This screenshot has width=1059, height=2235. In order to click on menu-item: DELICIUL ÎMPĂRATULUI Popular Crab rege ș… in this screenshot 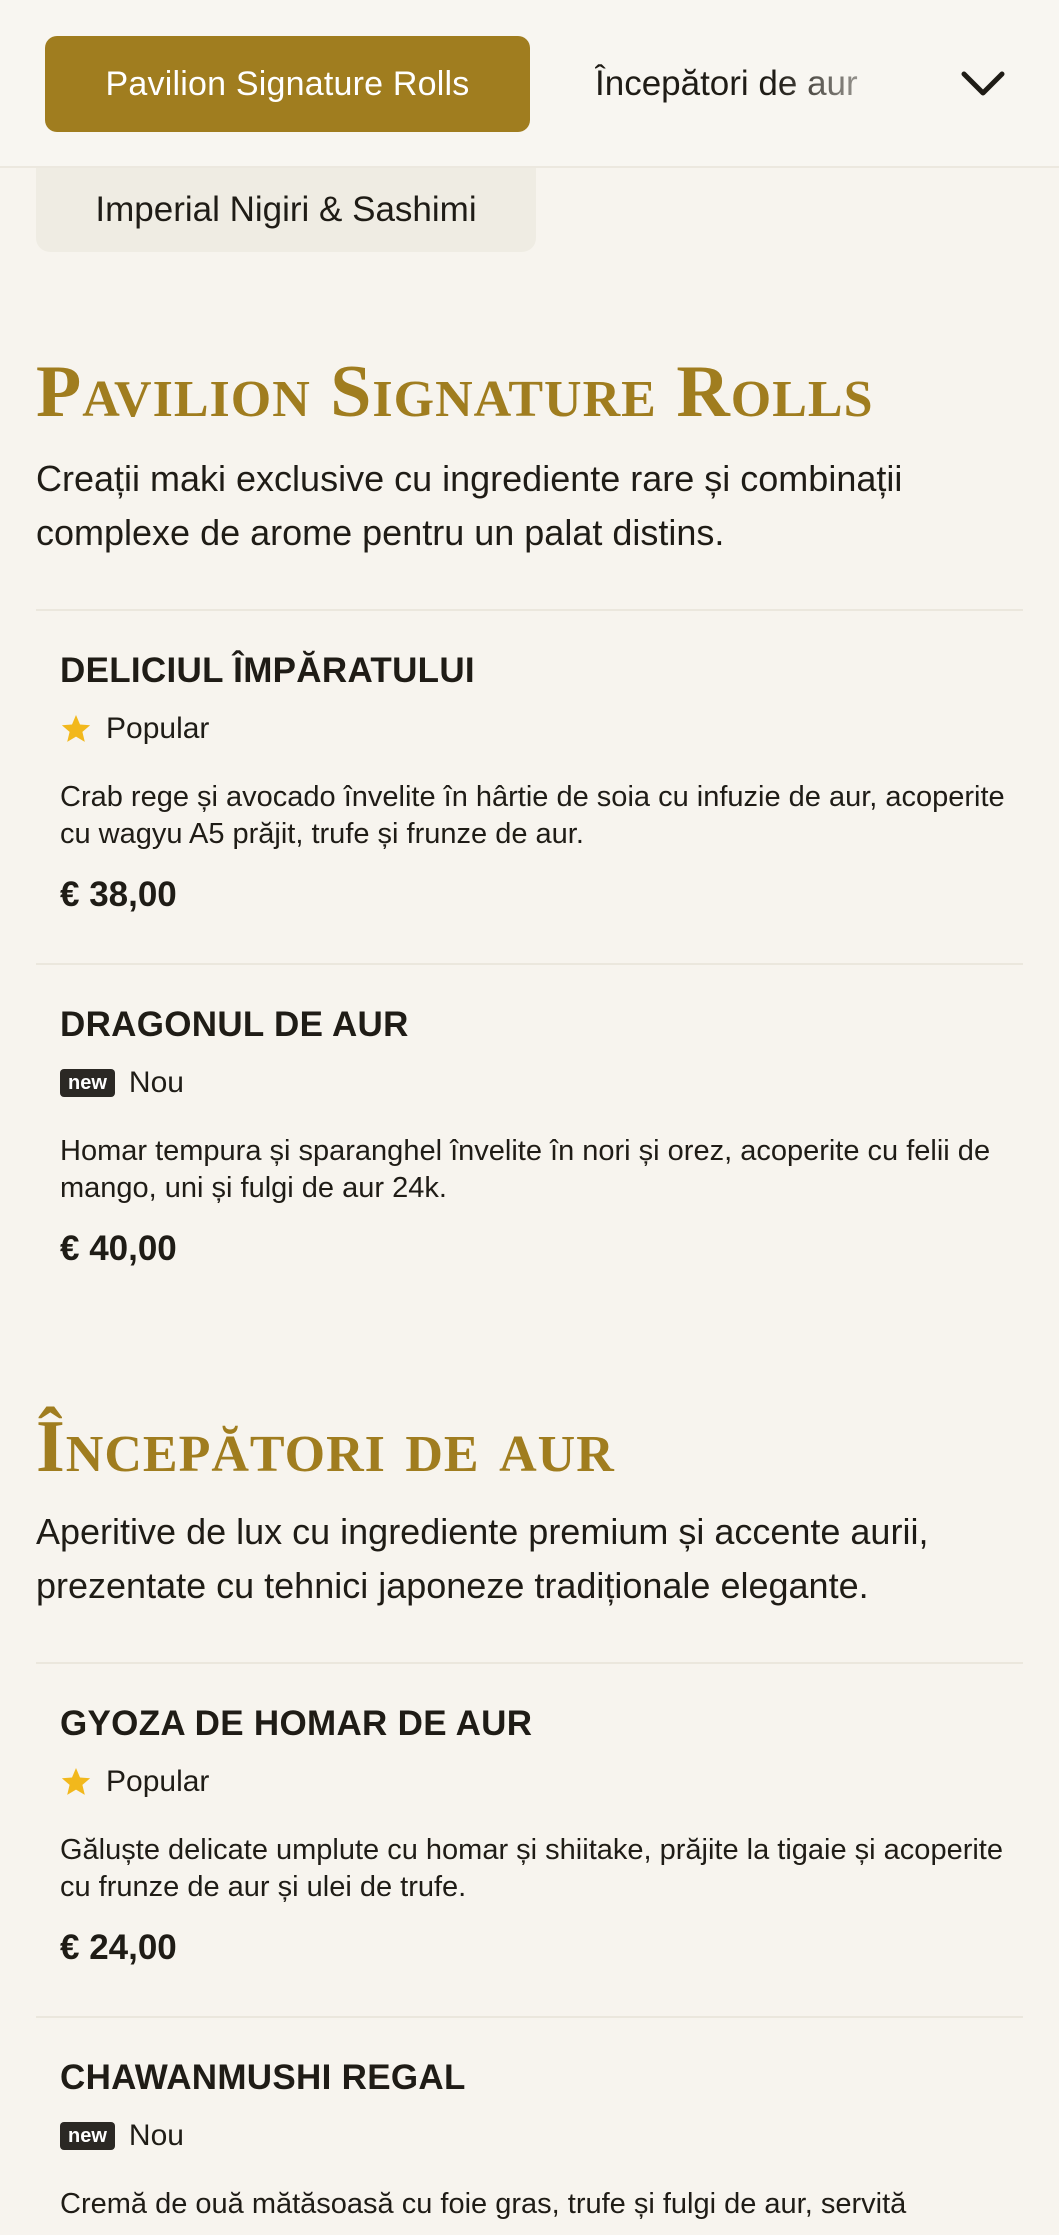, I will do `click(540, 782)`.